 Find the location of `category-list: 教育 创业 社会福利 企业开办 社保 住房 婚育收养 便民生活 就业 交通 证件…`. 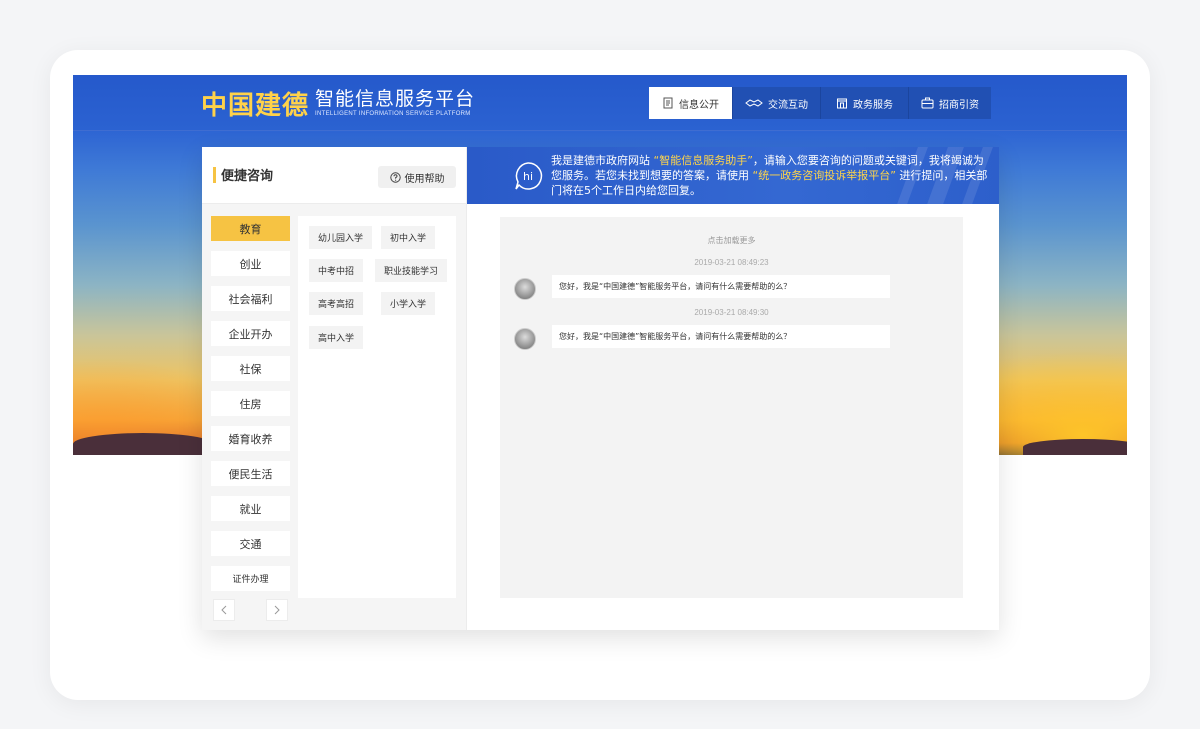

category-list: 教育 创业 社会福利 企业开办 社保 住房 婚育收养 便民生活 就业 交通 证件… is located at coordinates (250, 408).